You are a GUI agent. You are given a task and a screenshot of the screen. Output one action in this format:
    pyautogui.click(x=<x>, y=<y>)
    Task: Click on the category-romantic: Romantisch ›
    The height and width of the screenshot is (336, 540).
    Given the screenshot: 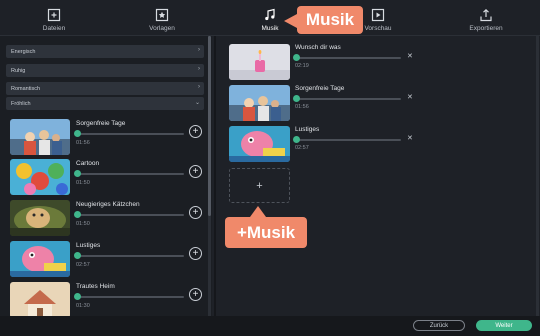 What is the action you would take?
    pyautogui.click(x=105, y=88)
    